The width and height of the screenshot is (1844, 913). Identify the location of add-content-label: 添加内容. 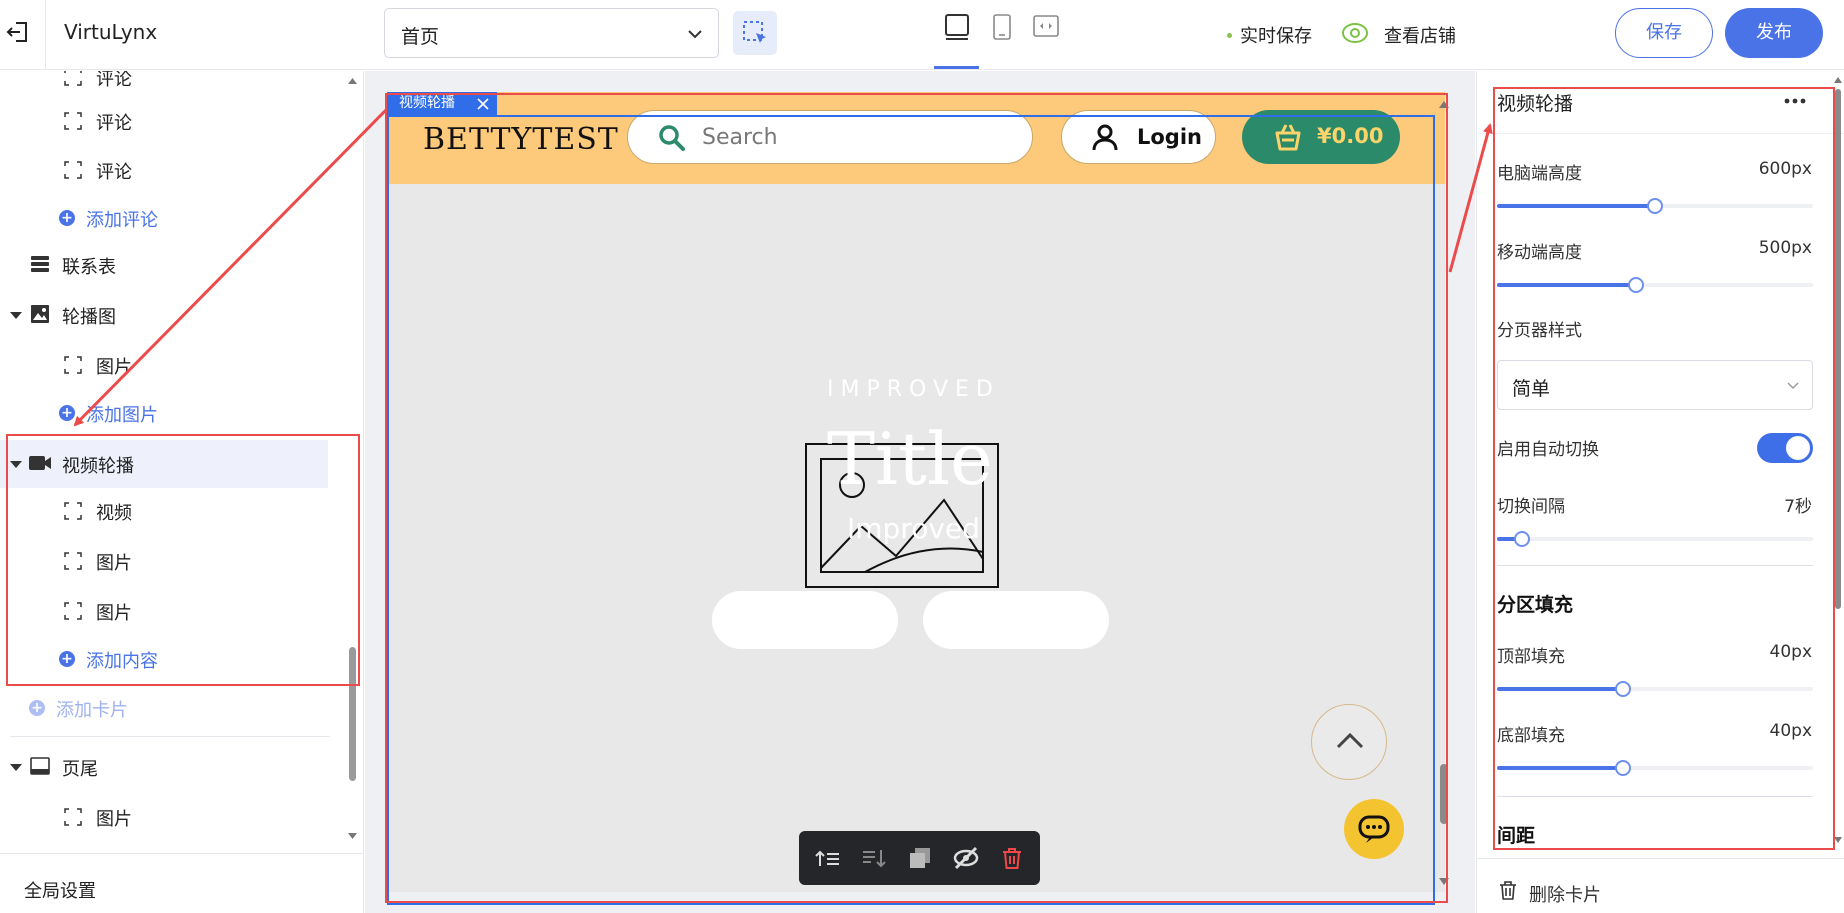
(122, 661).